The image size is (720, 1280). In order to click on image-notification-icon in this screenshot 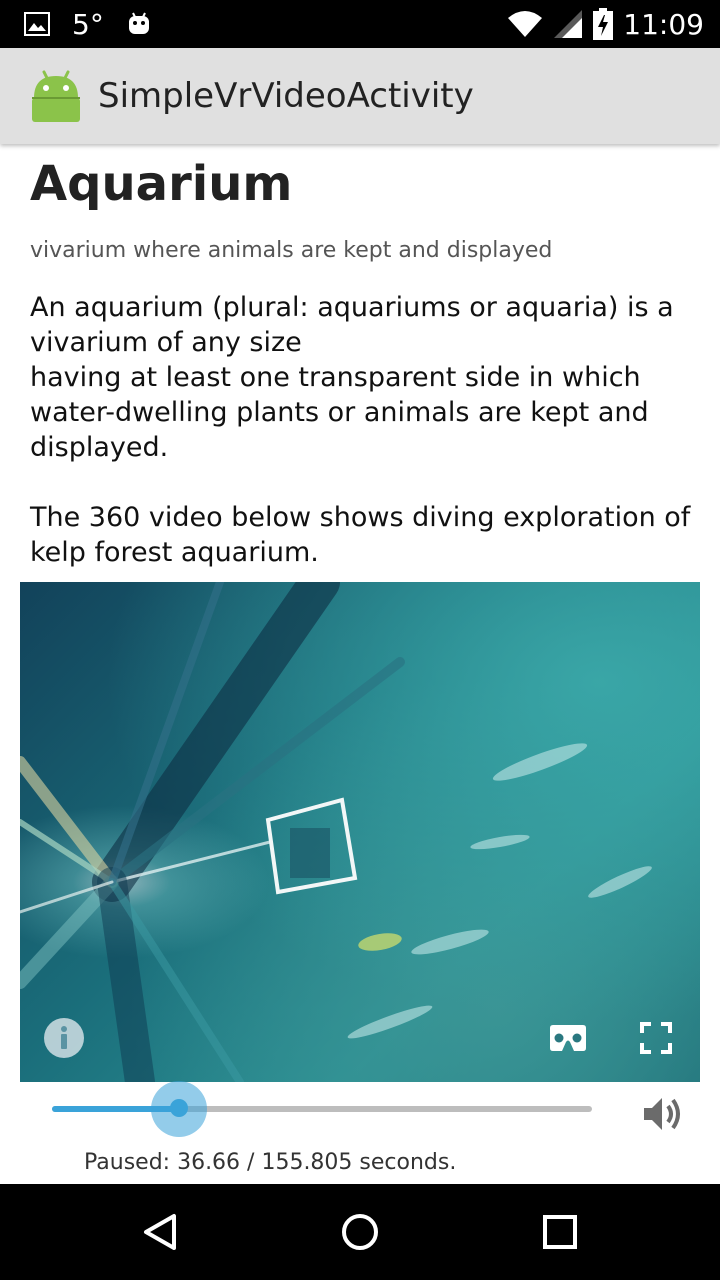, I will do `click(37, 24)`.